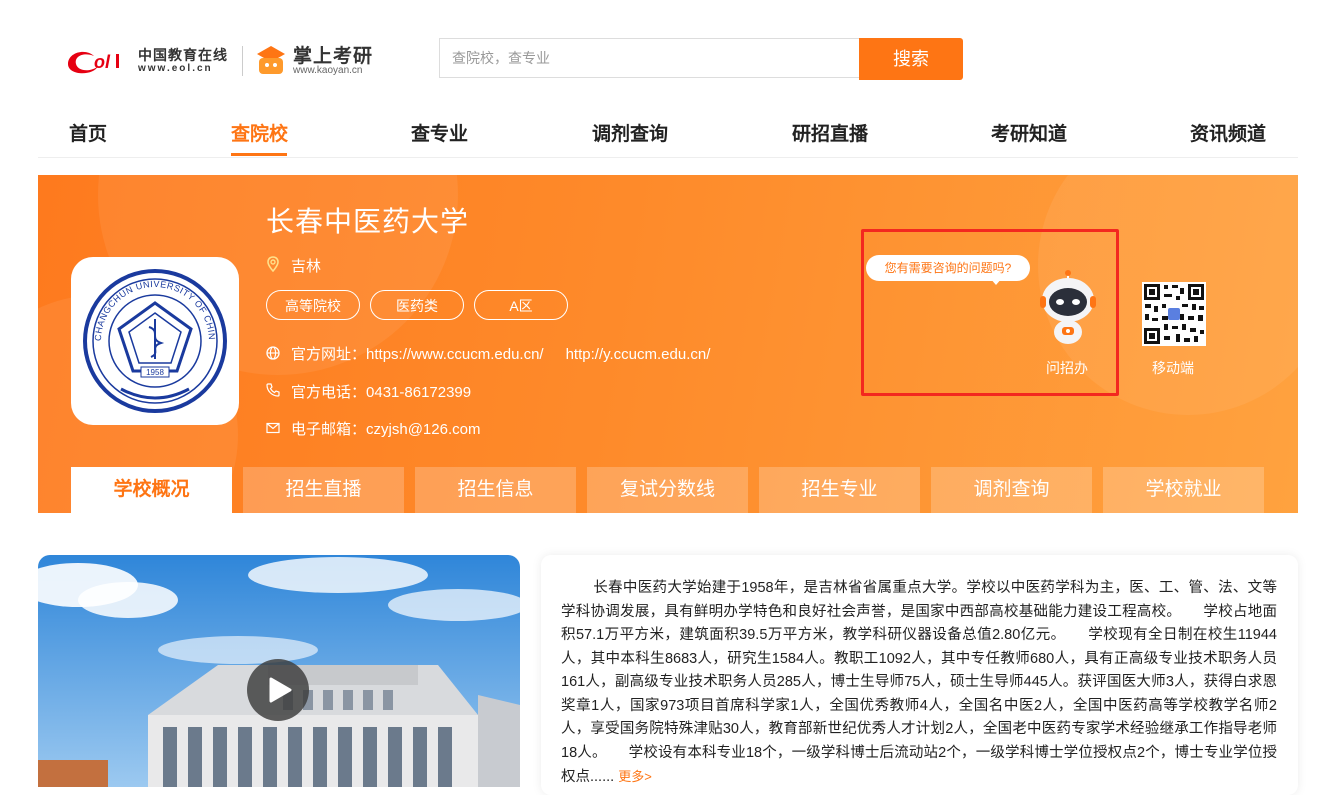 Image resolution: width=1336 pixels, height=795 pixels. What do you see at coordinates (668, 157) in the screenshot?
I see `nav-divider` at bounding box center [668, 157].